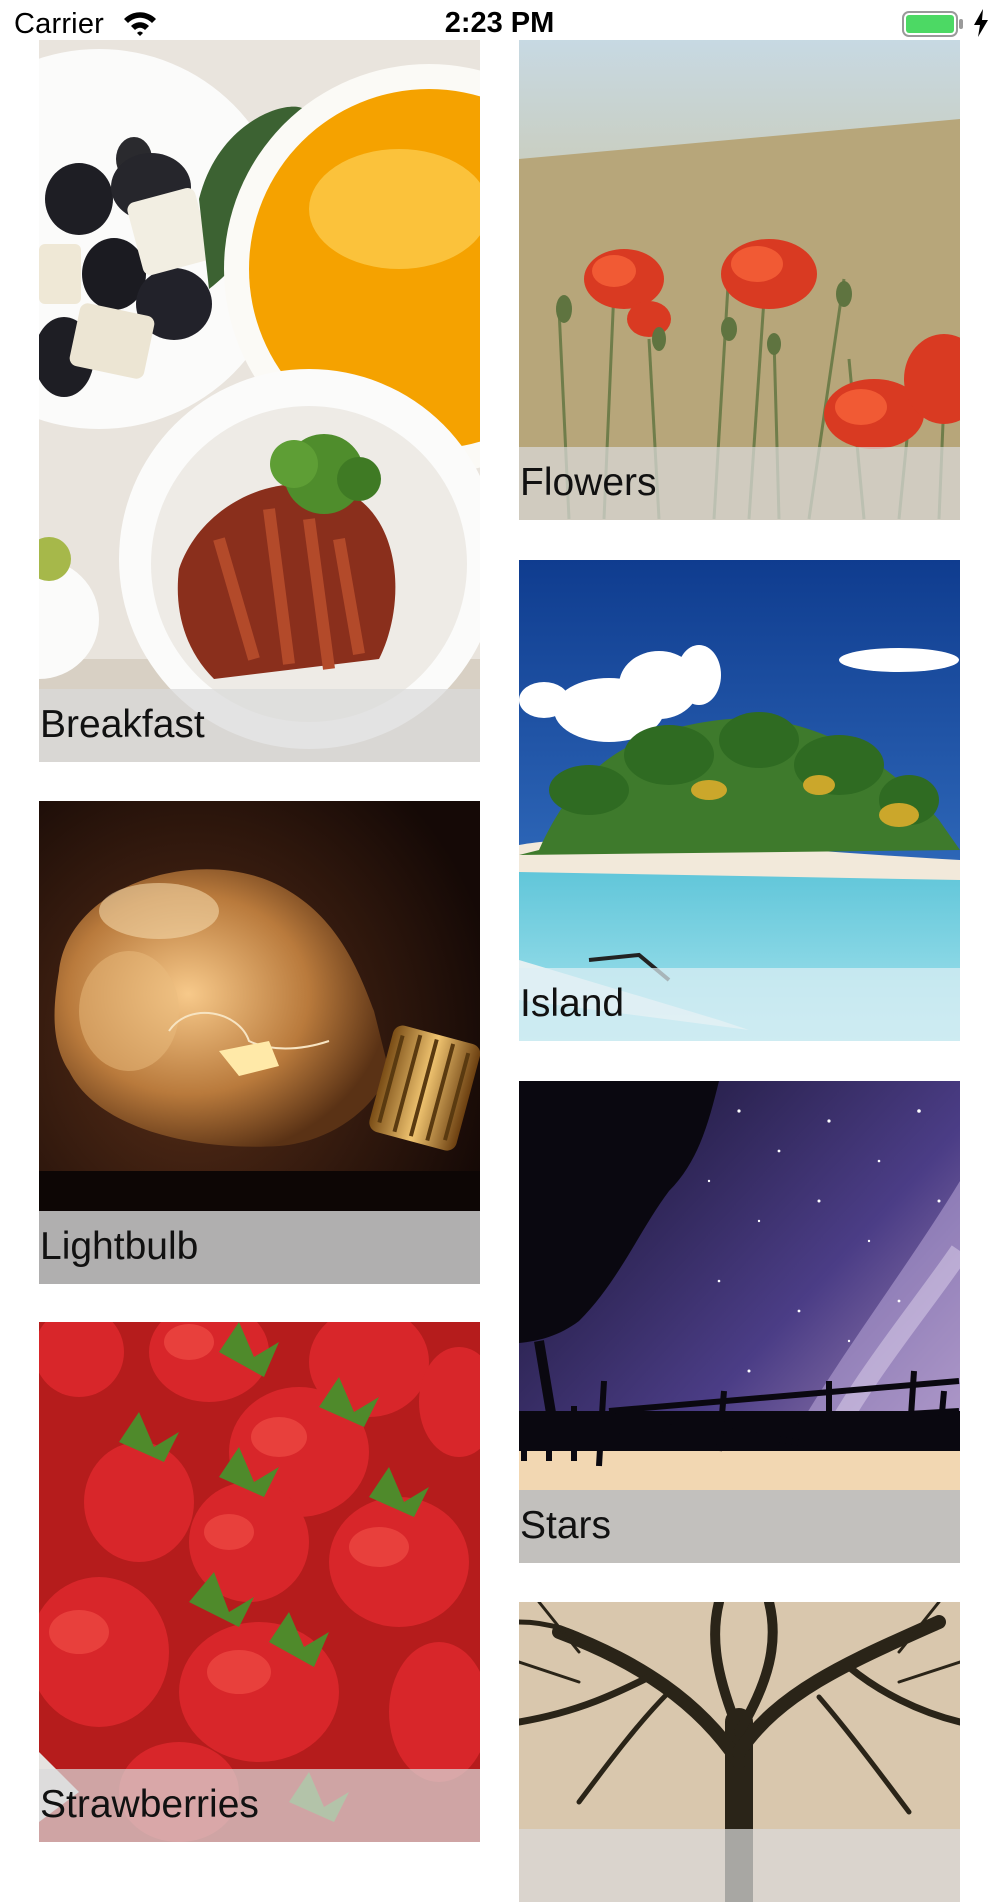  What do you see at coordinates (739, 1752) in the screenshot?
I see `photo-card-tree` at bounding box center [739, 1752].